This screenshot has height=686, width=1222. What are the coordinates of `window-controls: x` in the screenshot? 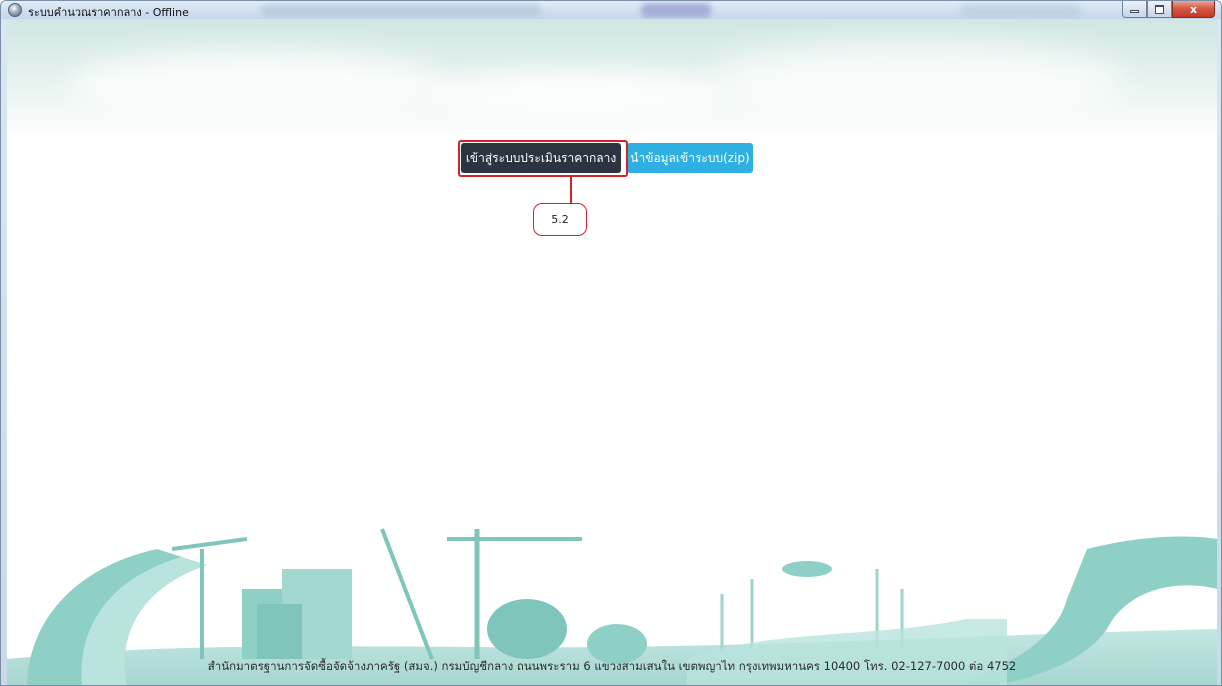 It's located at (1168, 9).